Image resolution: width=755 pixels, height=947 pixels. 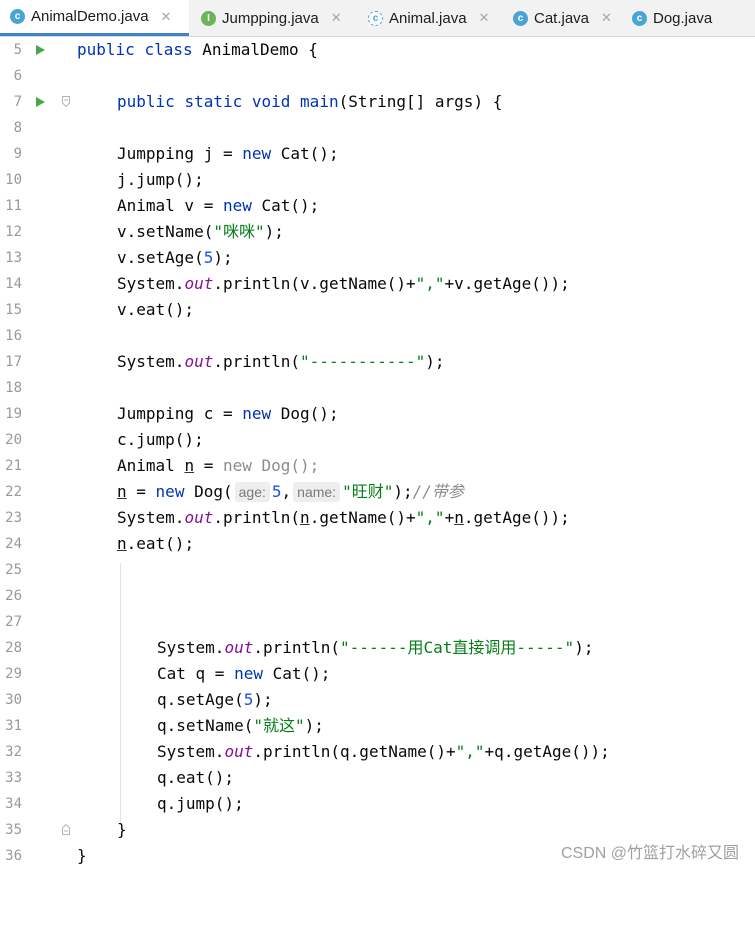 I want to click on watermark: CSDN @竹篮打水碎又圆, so click(x=649, y=853).